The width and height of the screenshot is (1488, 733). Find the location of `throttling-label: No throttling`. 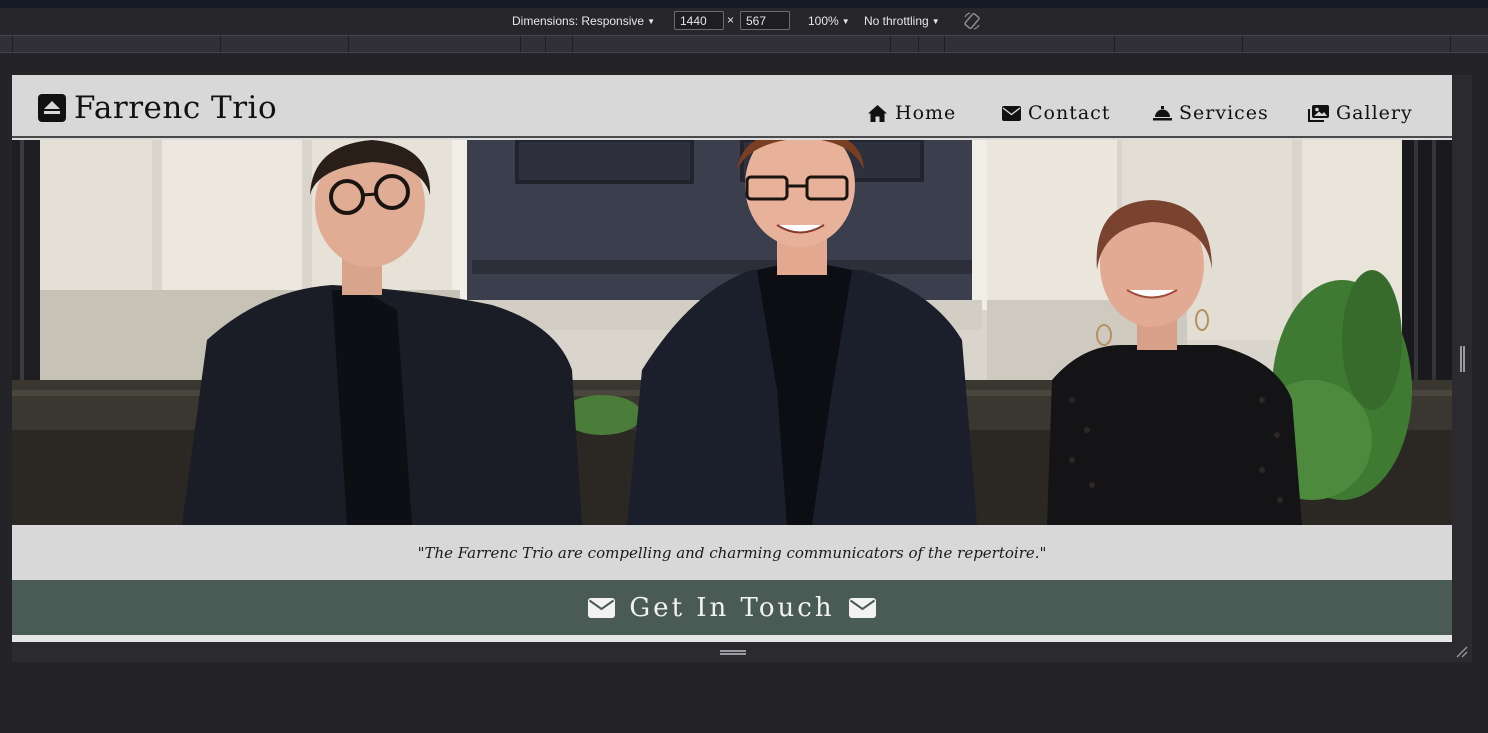

throttling-label: No throttling is located at coordinates (896, 21).